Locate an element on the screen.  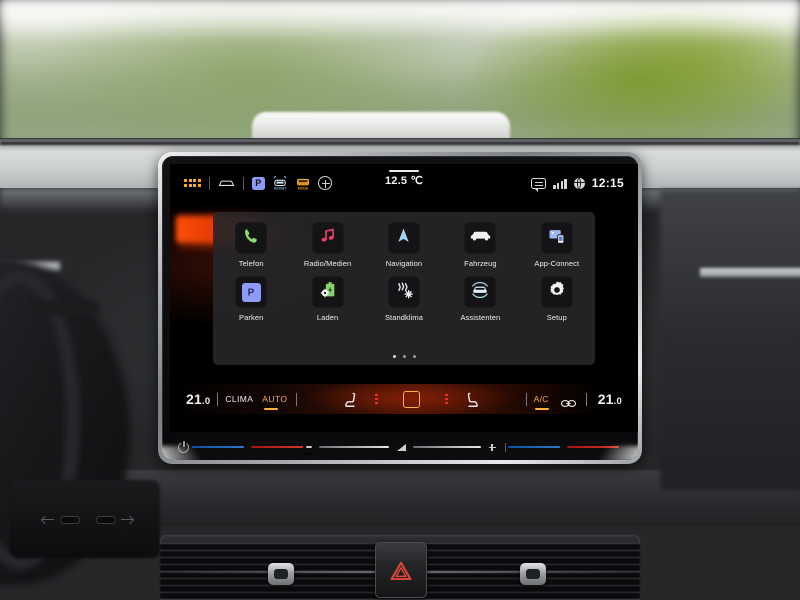
standklima-icon is located at coordinates (404, 292).